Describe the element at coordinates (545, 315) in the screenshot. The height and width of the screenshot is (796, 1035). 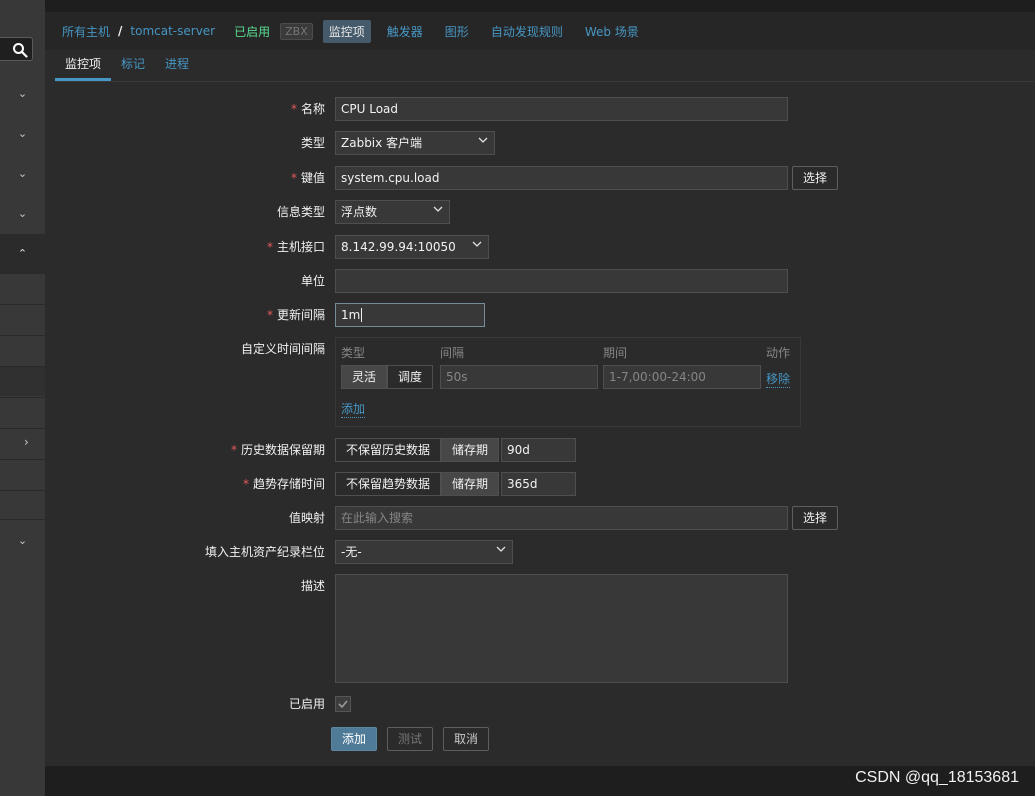
I see `row-interval: * 更新间隔 1m` at that location.